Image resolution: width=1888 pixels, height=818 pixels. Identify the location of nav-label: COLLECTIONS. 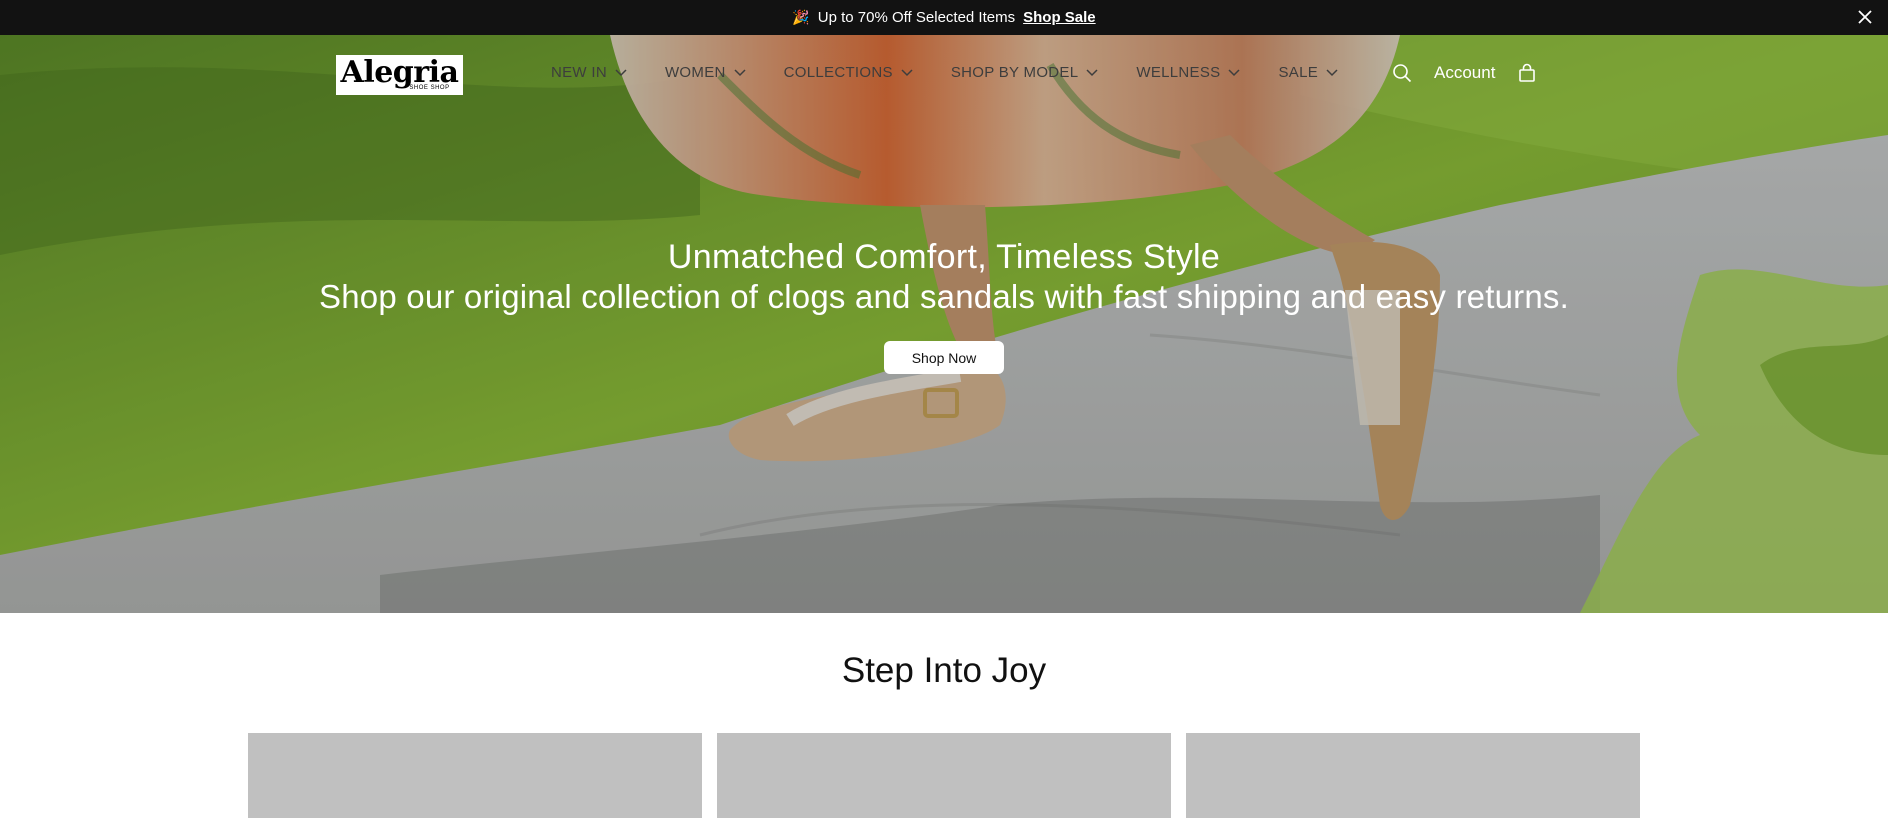
(838, 72).